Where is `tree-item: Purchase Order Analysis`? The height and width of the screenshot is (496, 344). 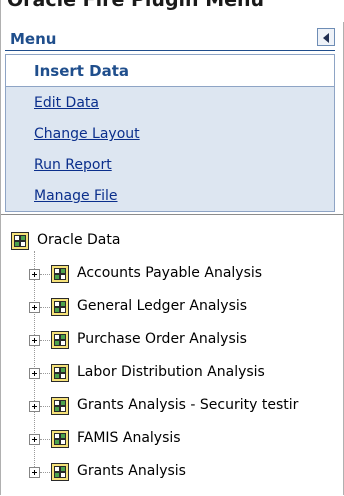
tree-item: Purchase Order Analysis is located at coordinates (172, 340).